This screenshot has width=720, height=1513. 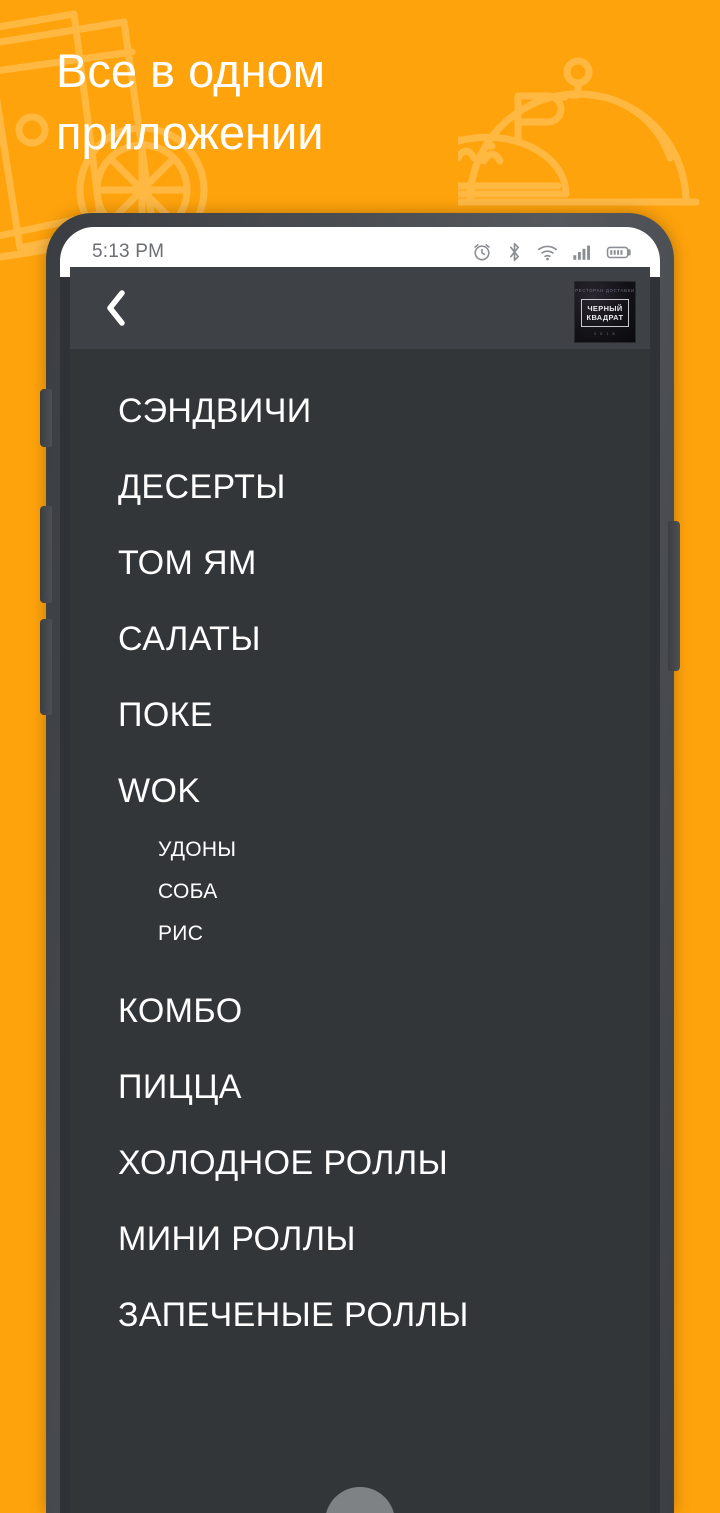 What do you see at coordinates (360, 934) in the screenshot?
I see `menu-sub-item: РИС` at bounding box center [360, 934].